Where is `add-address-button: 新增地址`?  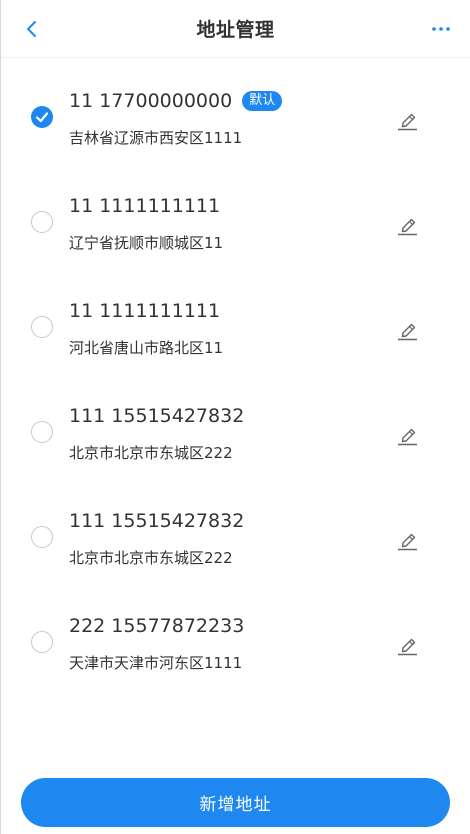
add-address-button: 新增地址 is located at coordinates (235, 802).